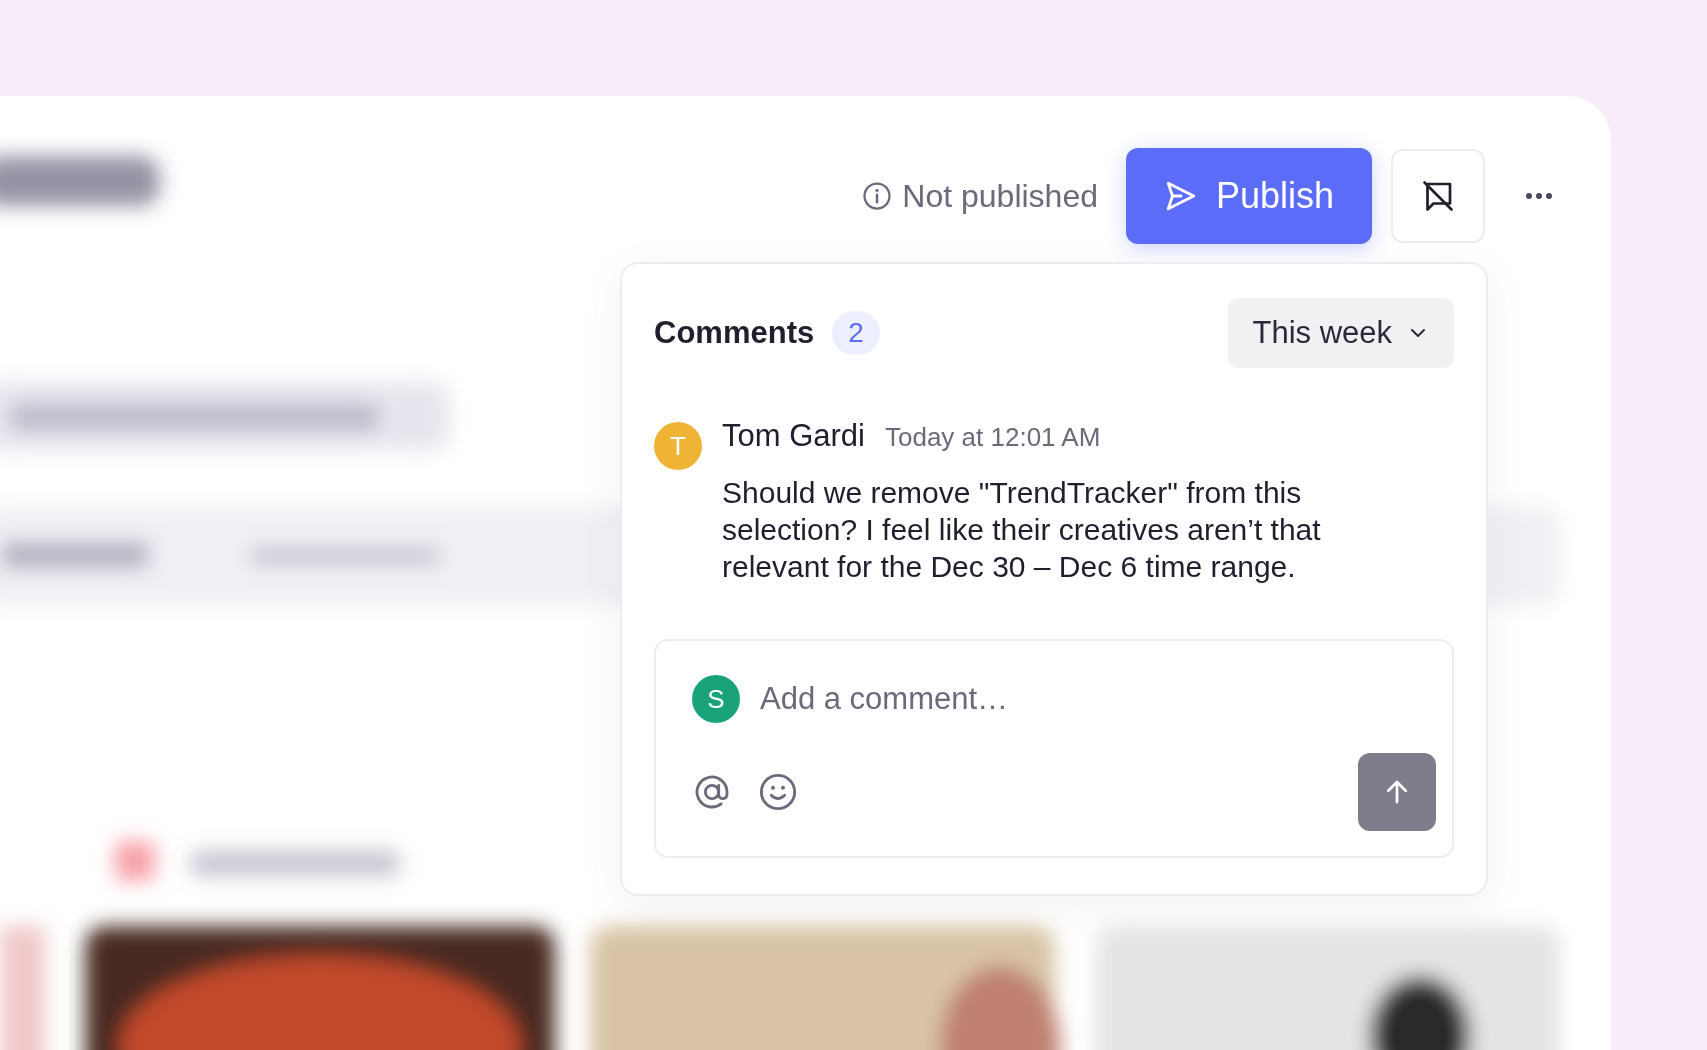  What do you see at coordinates (1341, 333) in the screenshot?
I see `week-dropdown: This week` at bounding box center [1341, 333].